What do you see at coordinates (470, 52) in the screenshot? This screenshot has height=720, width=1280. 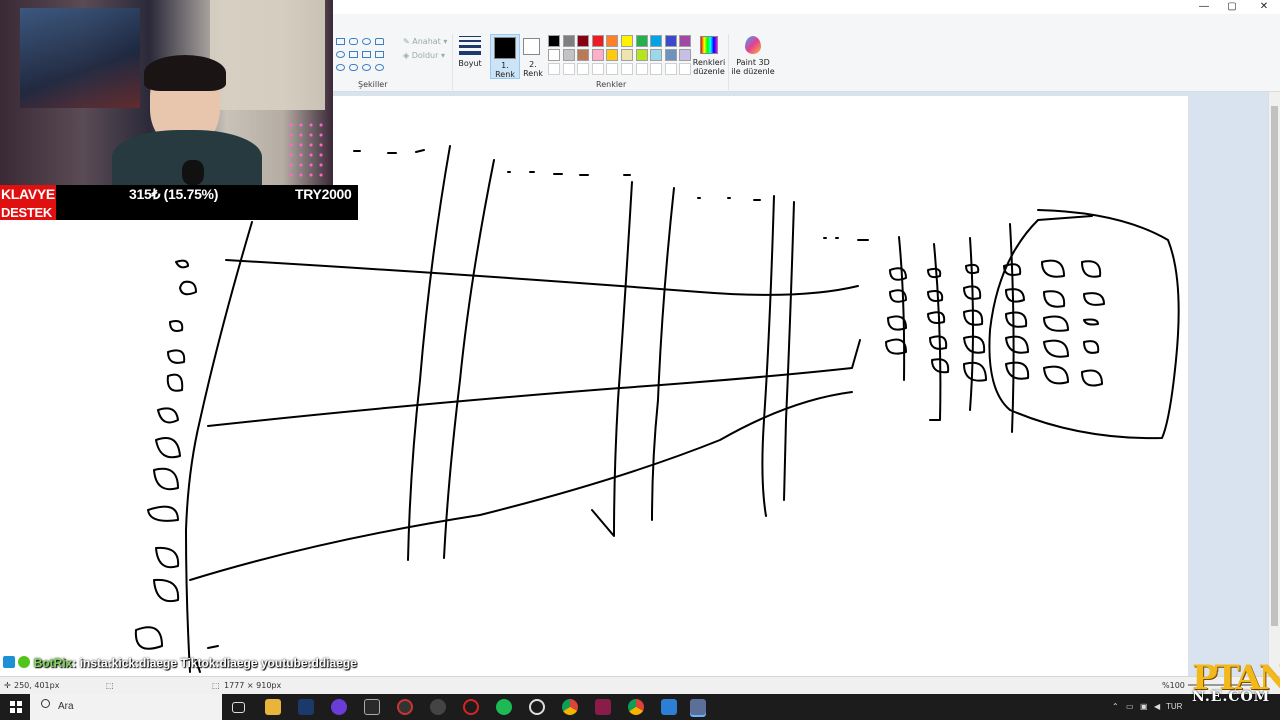 I see `size-button: Boyut` at bounding box center [470, 52].